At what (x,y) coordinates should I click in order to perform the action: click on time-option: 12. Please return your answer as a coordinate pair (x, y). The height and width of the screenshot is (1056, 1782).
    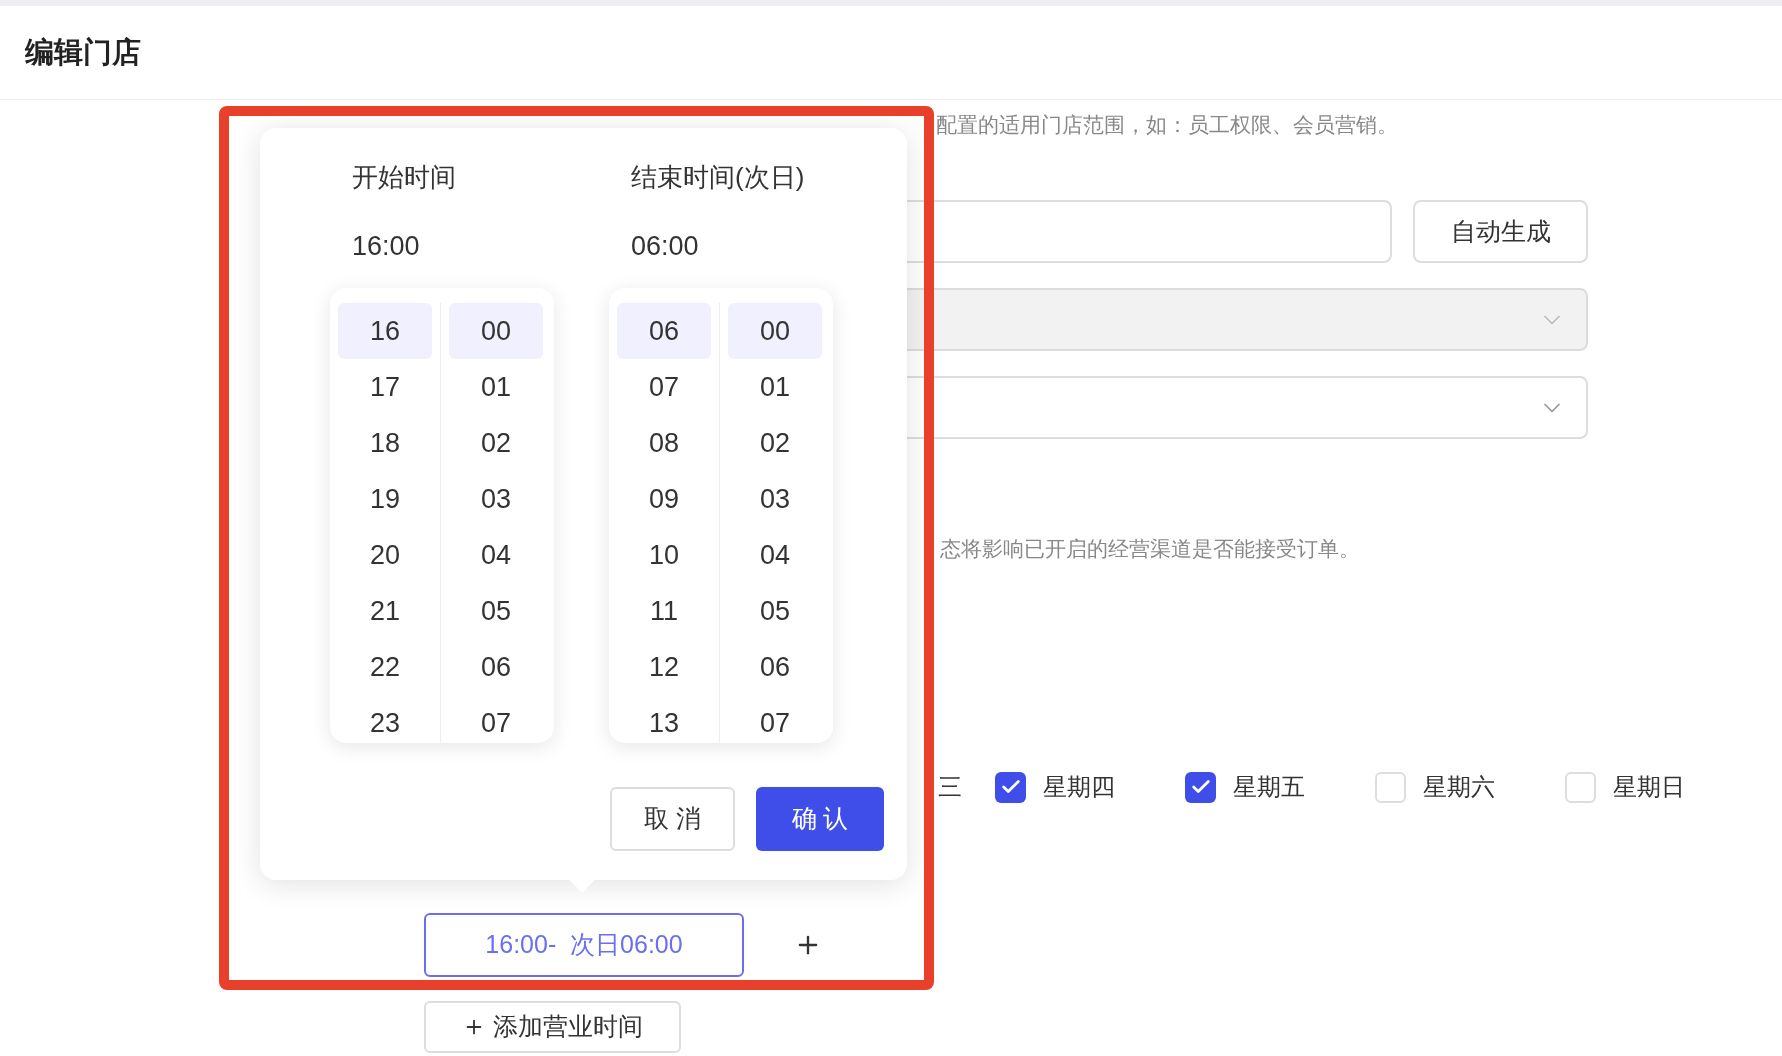
    Looking at the image, I should click on (664, 667).